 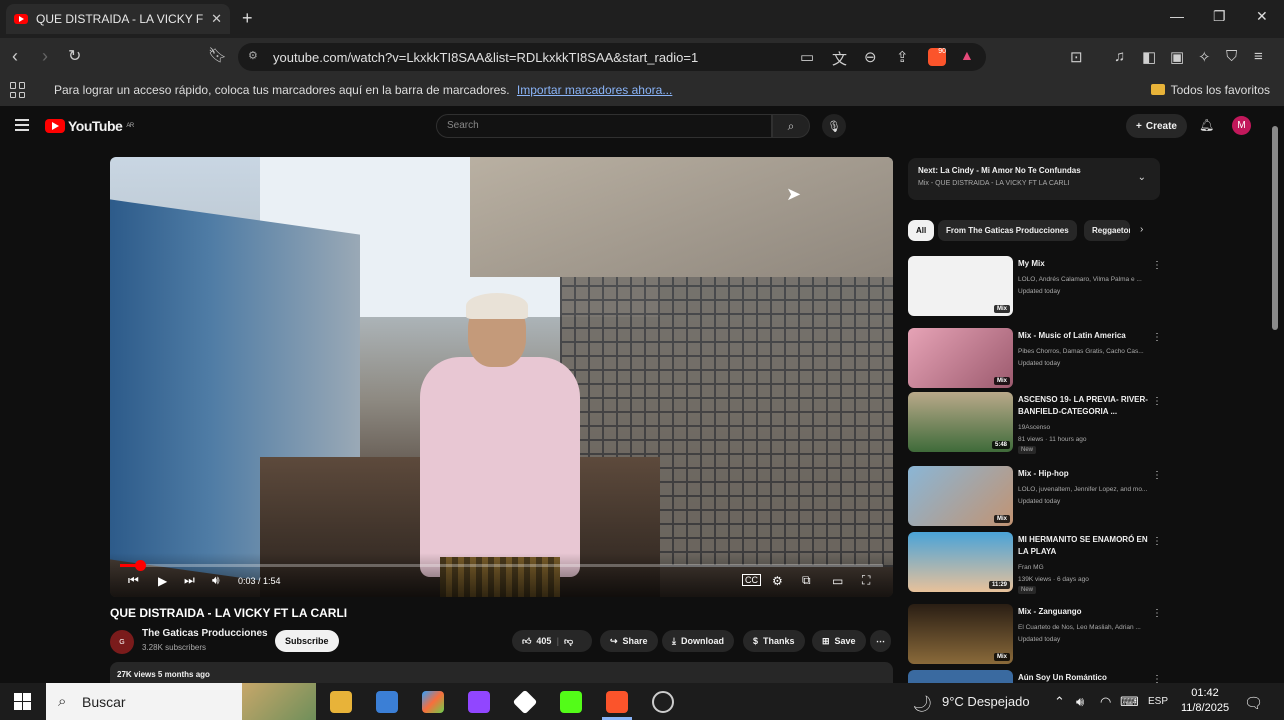 I want to click on windows-start-icon, so click(x=22, y=701).